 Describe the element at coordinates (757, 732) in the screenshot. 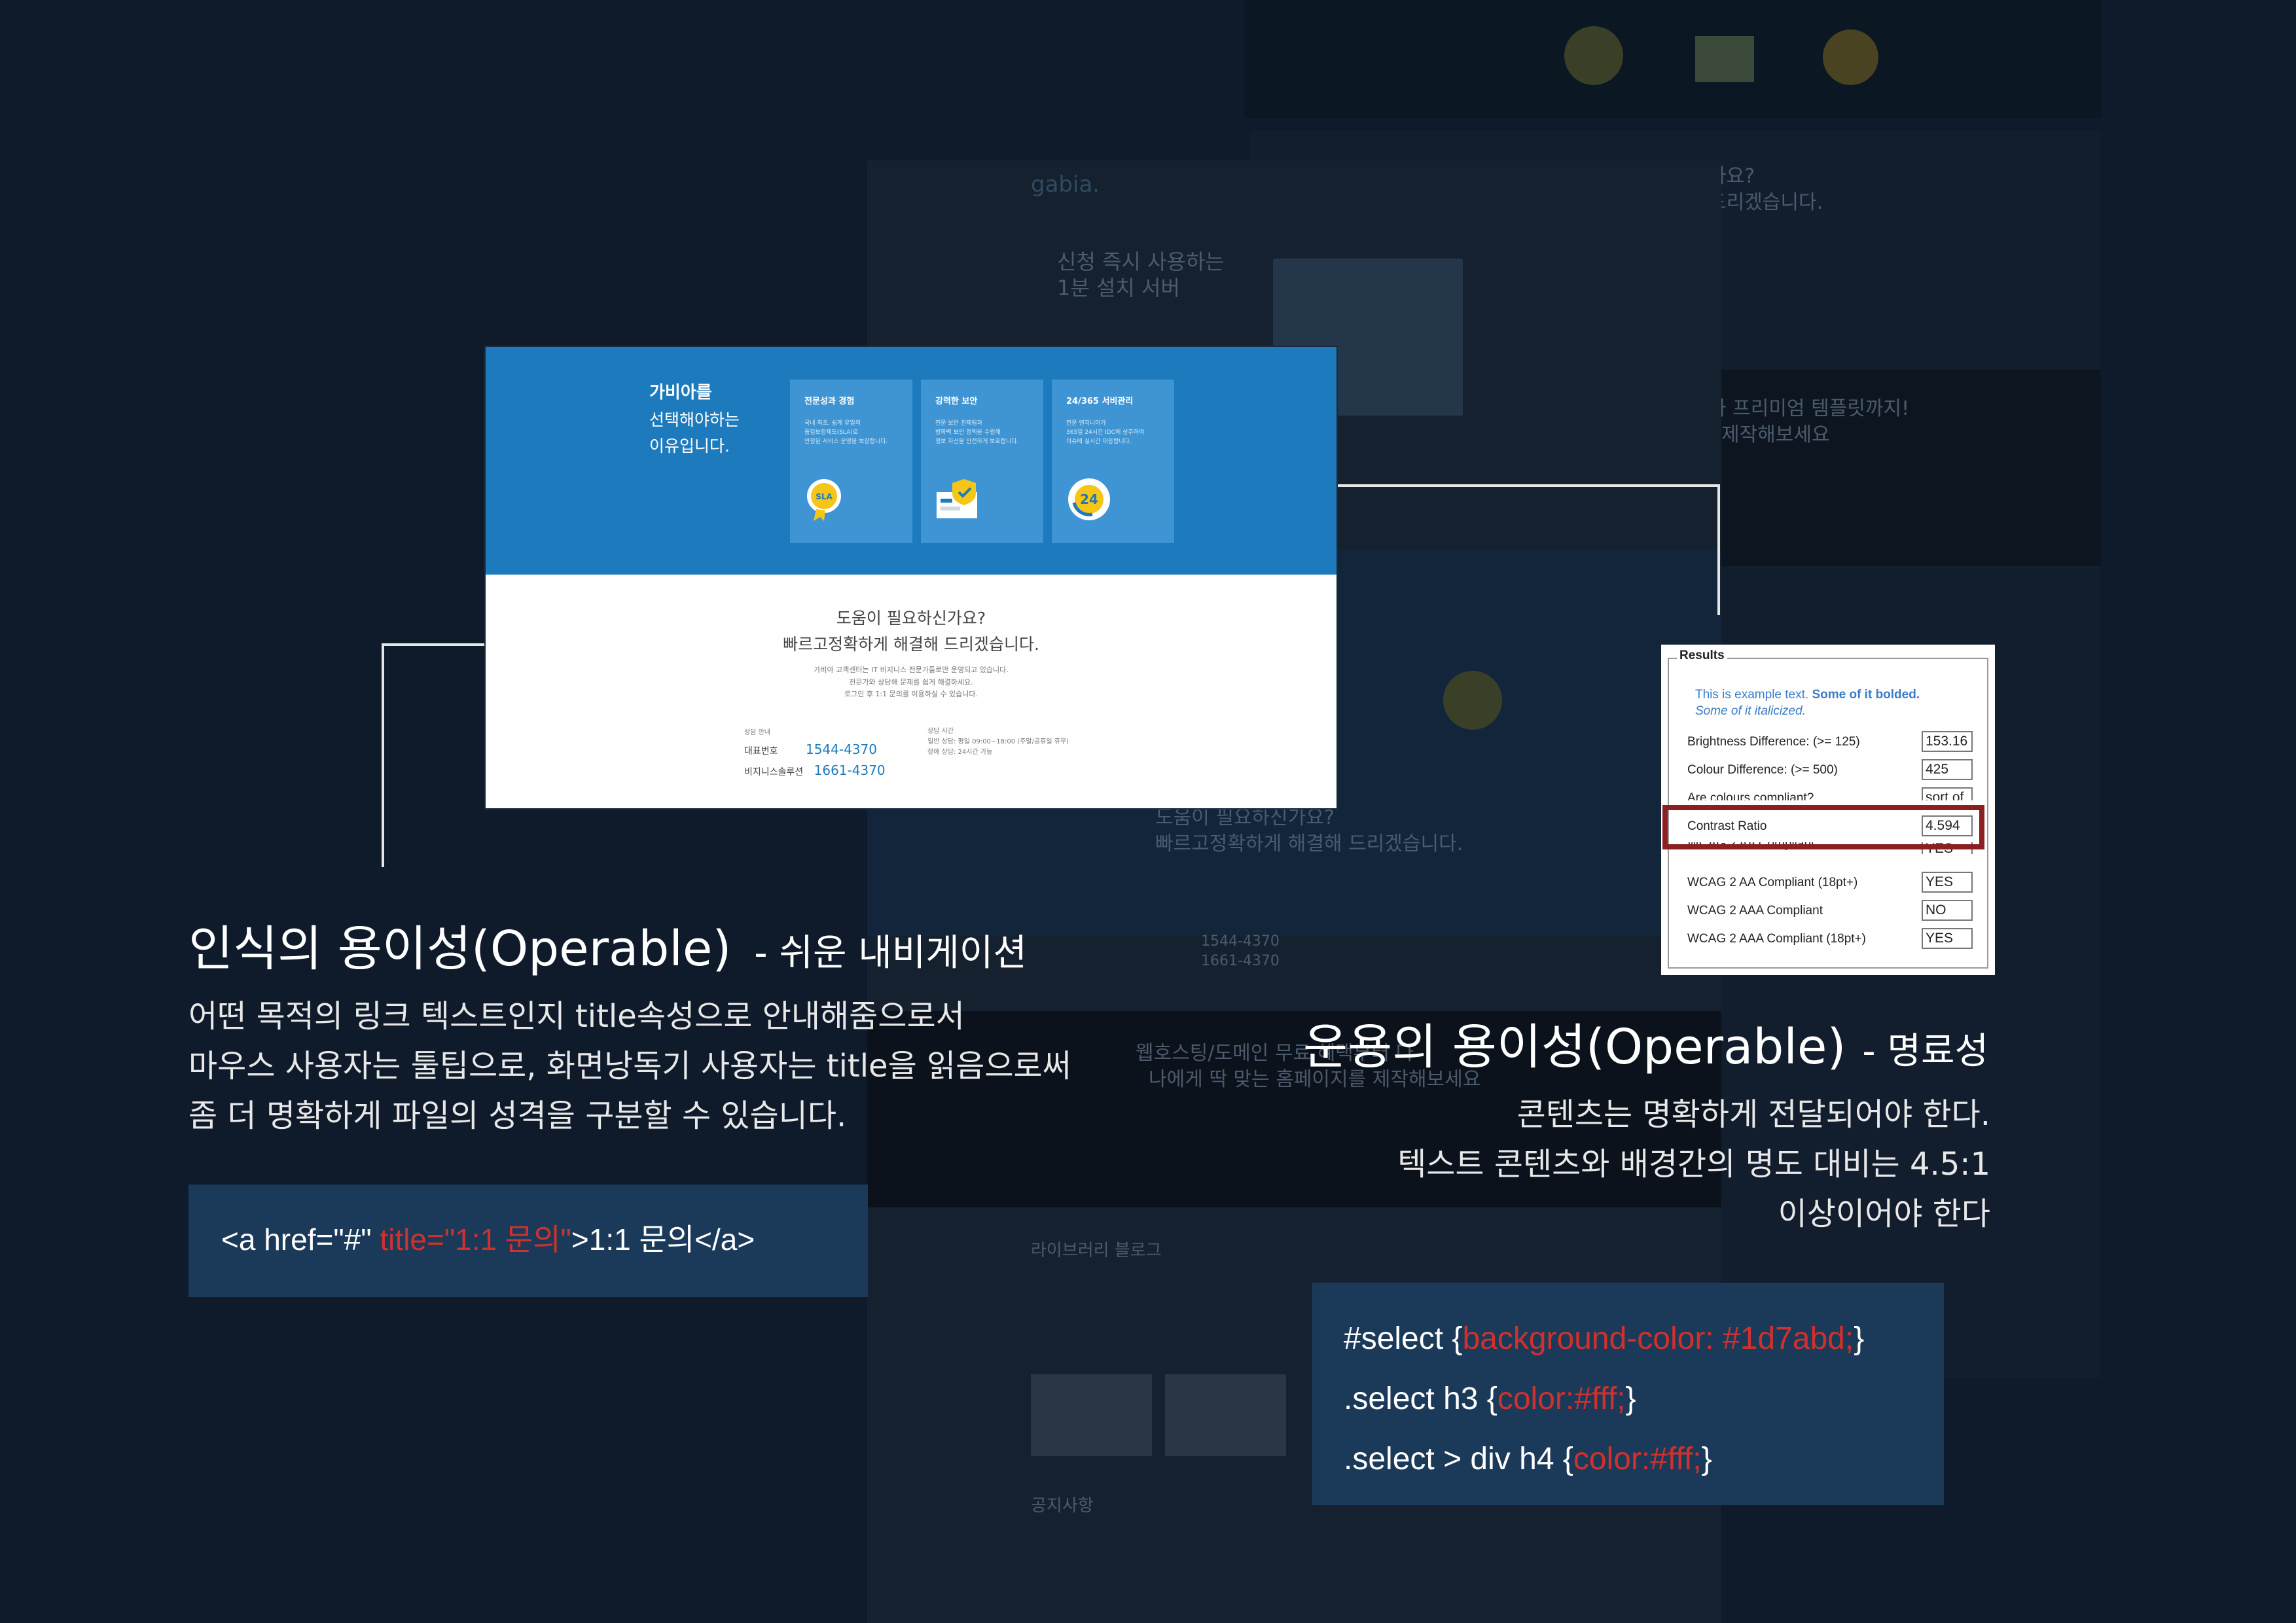

I see `contact-label: 상담 안내` at that location.